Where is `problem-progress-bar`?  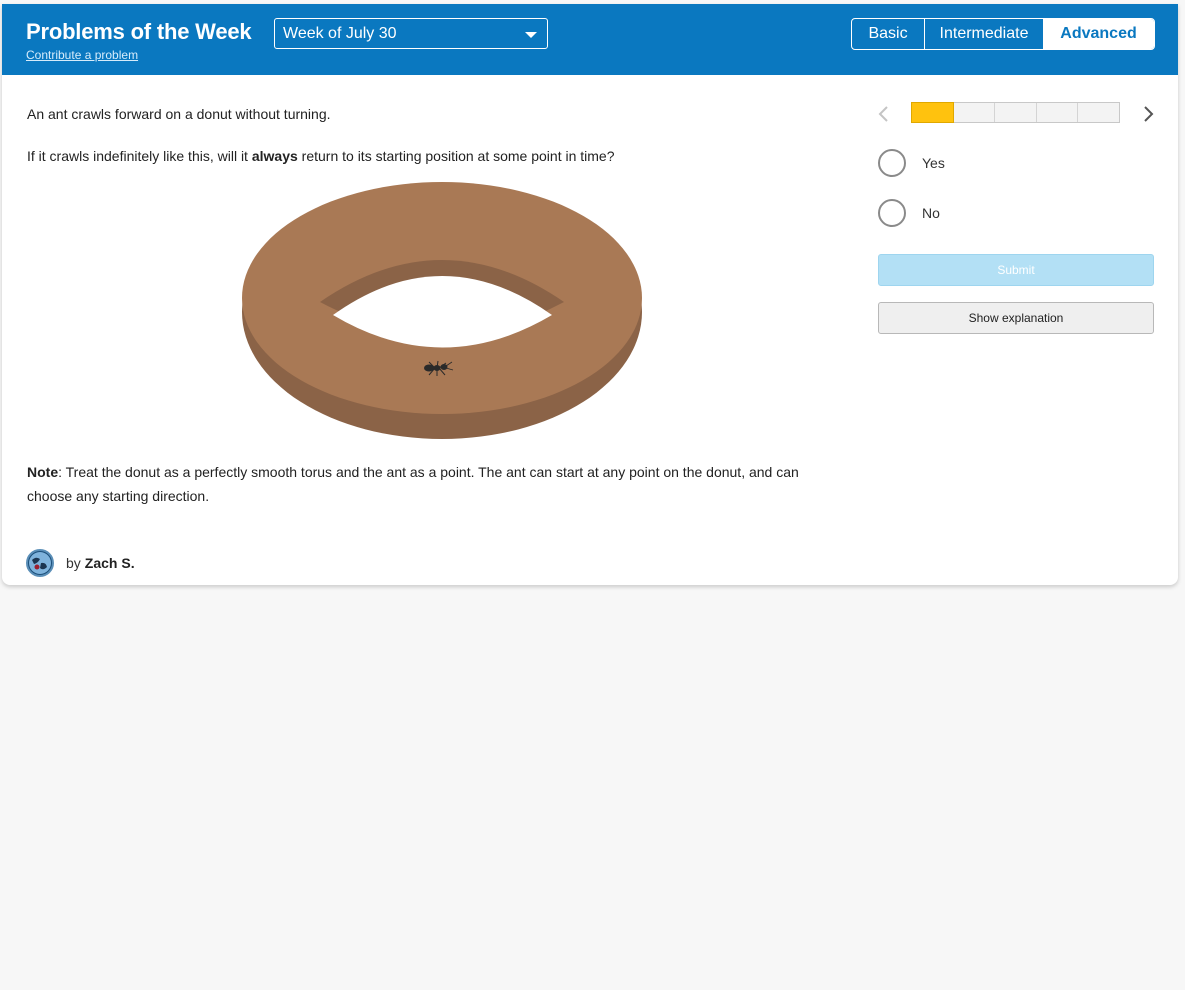
problem-progress-bar is located at coordinates (1015, 112).